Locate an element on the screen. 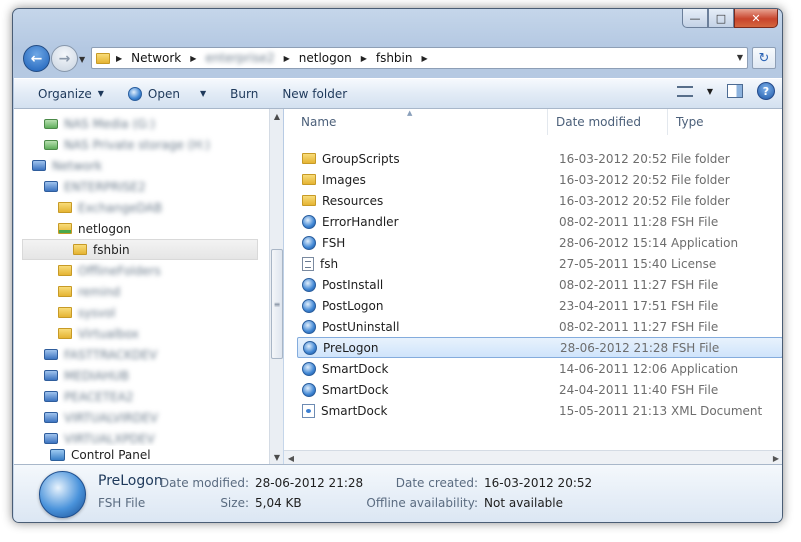 This screenshot has width=801, height=542. open-button: Open ▼ is located at coordinates (167, 94).